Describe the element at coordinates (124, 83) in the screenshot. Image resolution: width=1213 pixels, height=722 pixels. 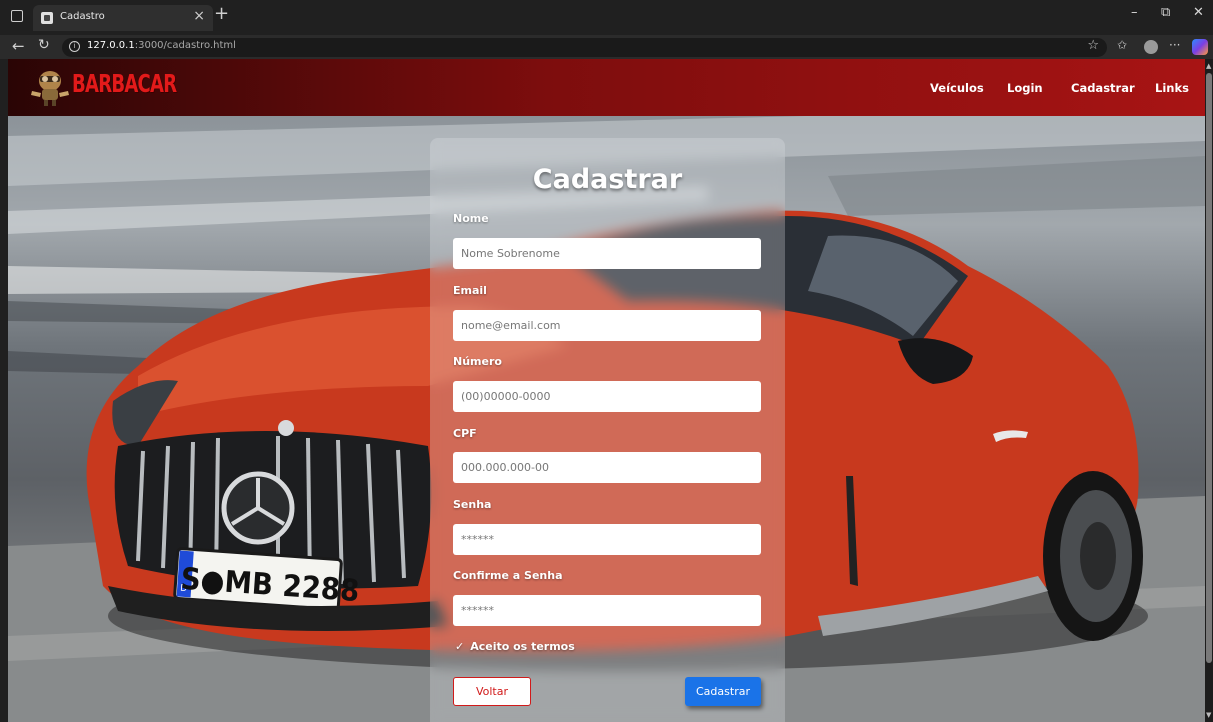
I see `logo-text: BARBACAR` at that location.